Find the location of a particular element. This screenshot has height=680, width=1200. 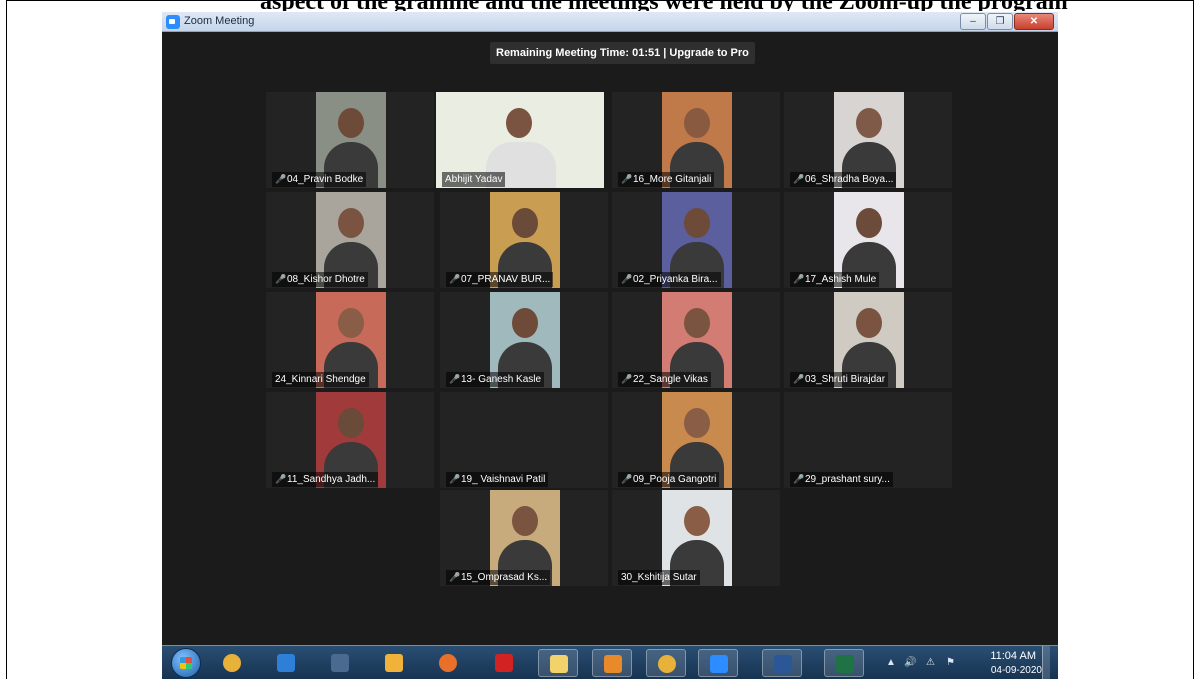

participant-name: 13- Ganesh Kasle is located at coordinates (501, 379).